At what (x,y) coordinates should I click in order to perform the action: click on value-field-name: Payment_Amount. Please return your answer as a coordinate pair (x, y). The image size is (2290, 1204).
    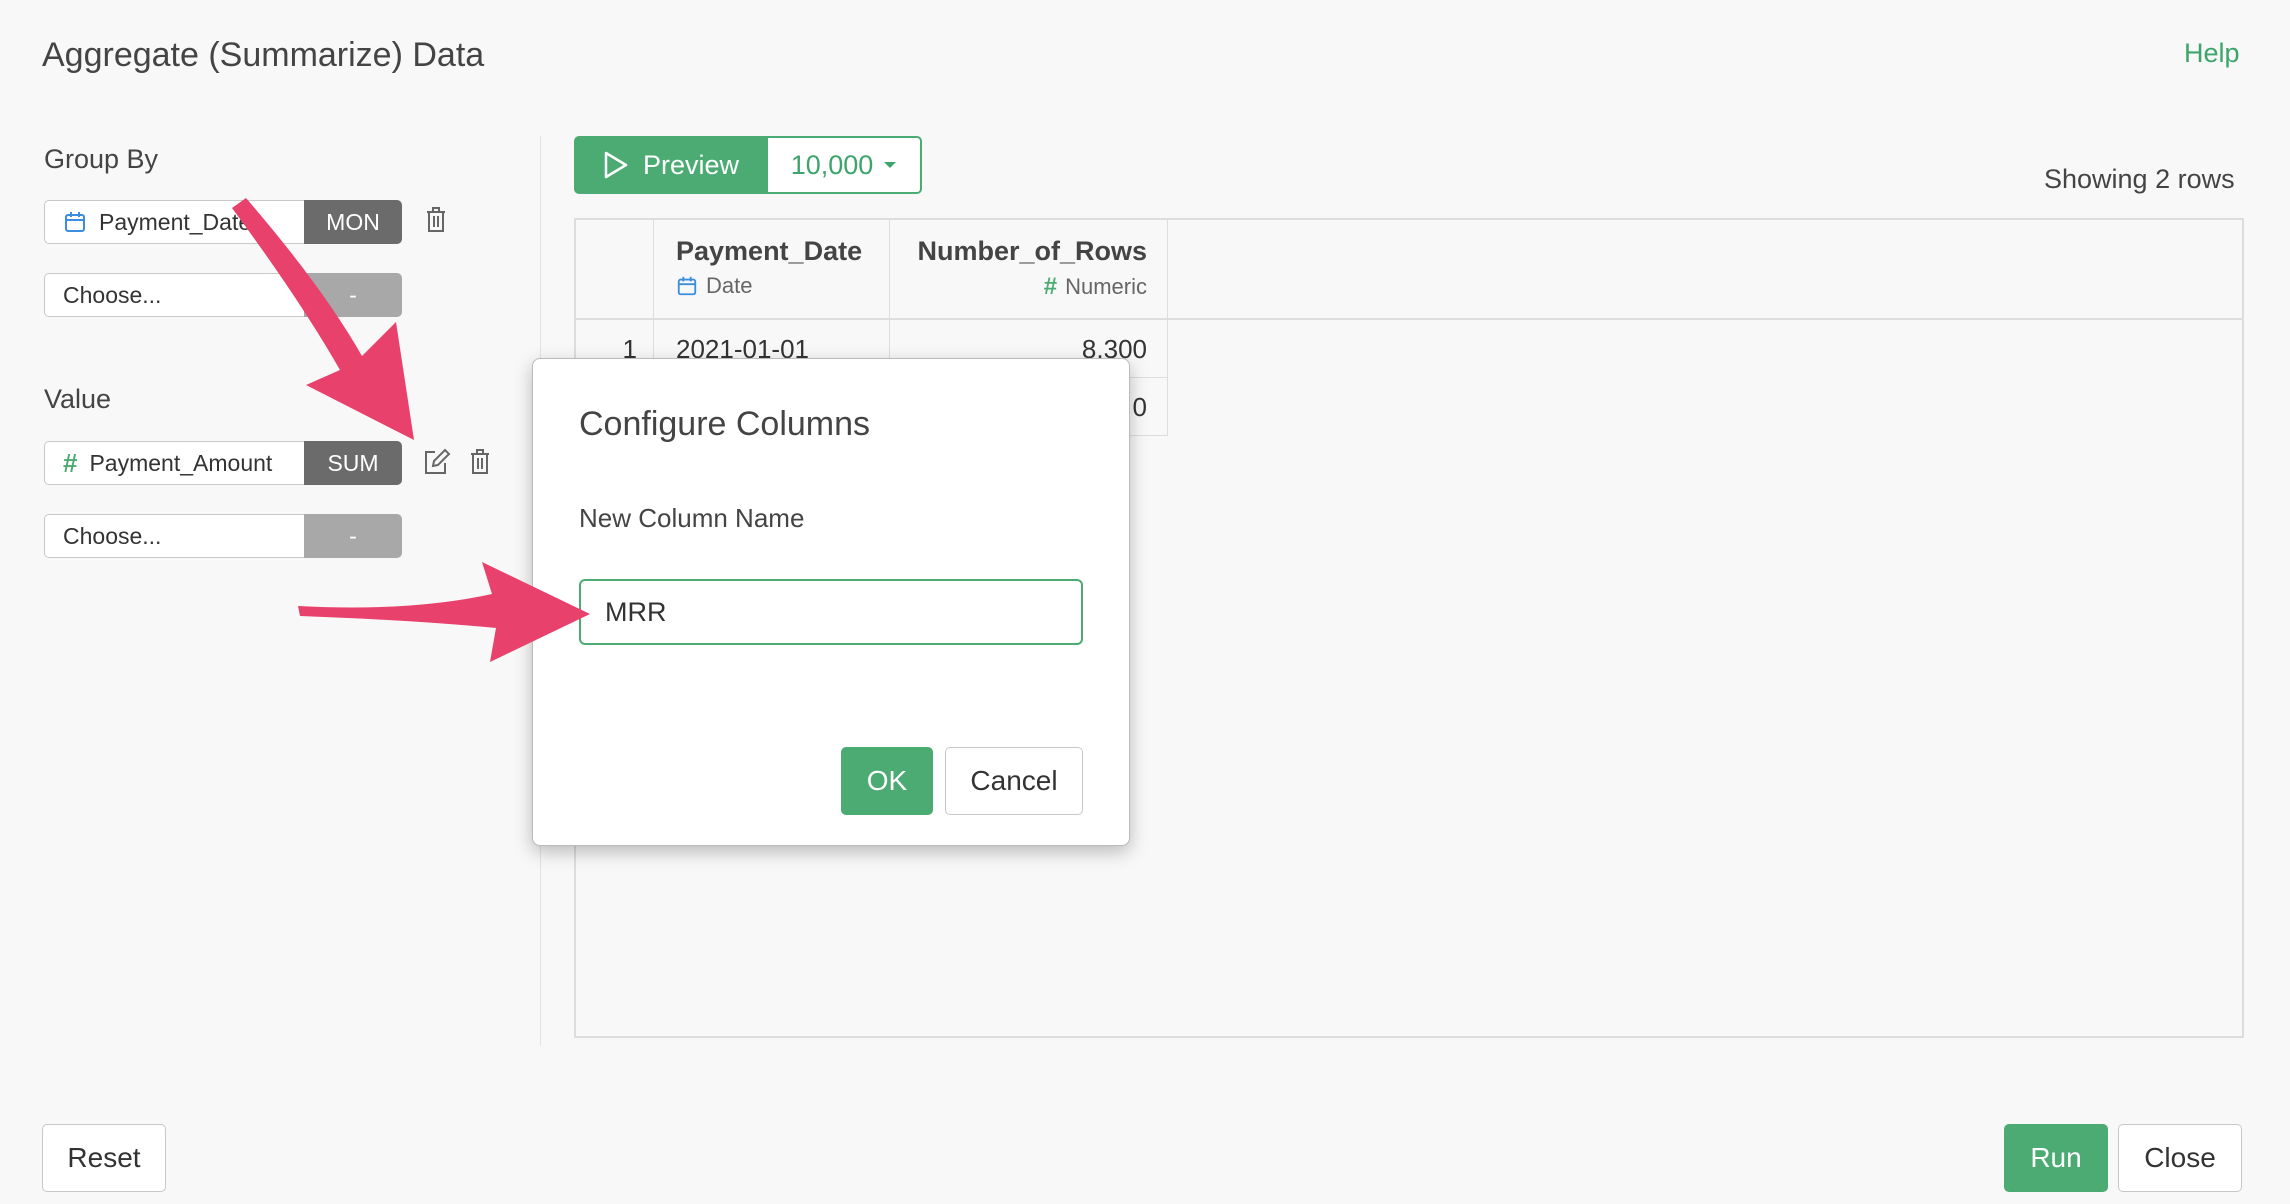
    Looking at the image, I should click on (181, 462).